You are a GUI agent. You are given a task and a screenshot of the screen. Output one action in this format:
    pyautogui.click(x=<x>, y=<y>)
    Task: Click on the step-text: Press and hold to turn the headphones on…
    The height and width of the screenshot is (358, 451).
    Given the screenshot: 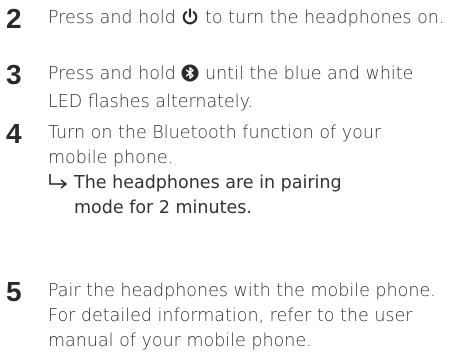 What is the action you would take?
    pyautogui.click(x=247, y=20)
    